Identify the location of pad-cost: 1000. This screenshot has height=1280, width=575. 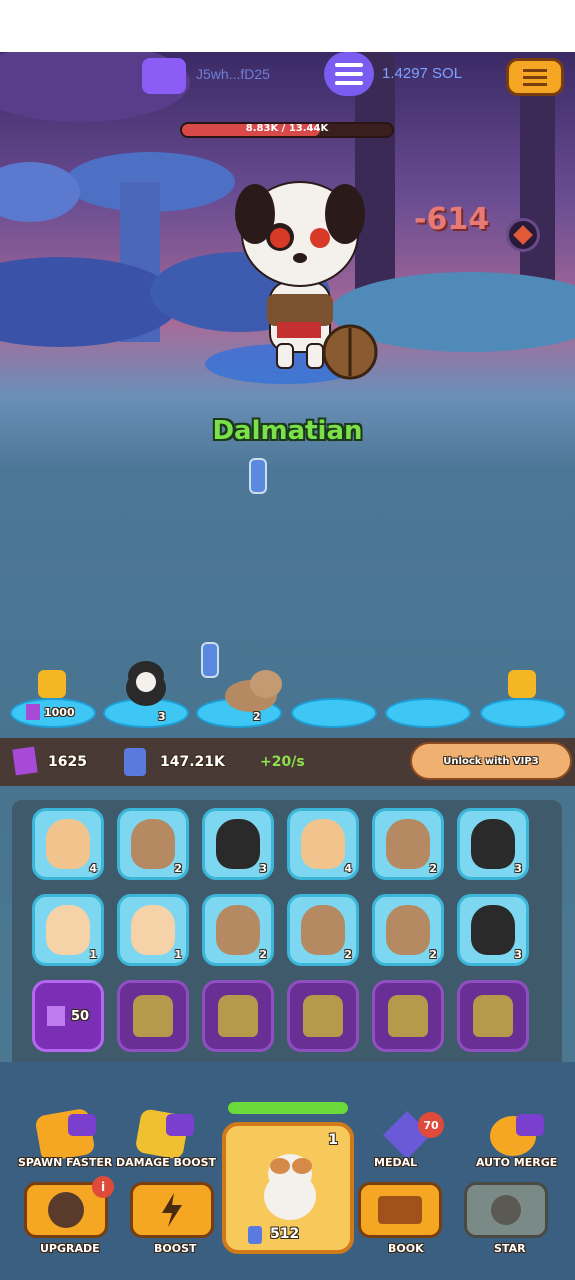
(59, 712).